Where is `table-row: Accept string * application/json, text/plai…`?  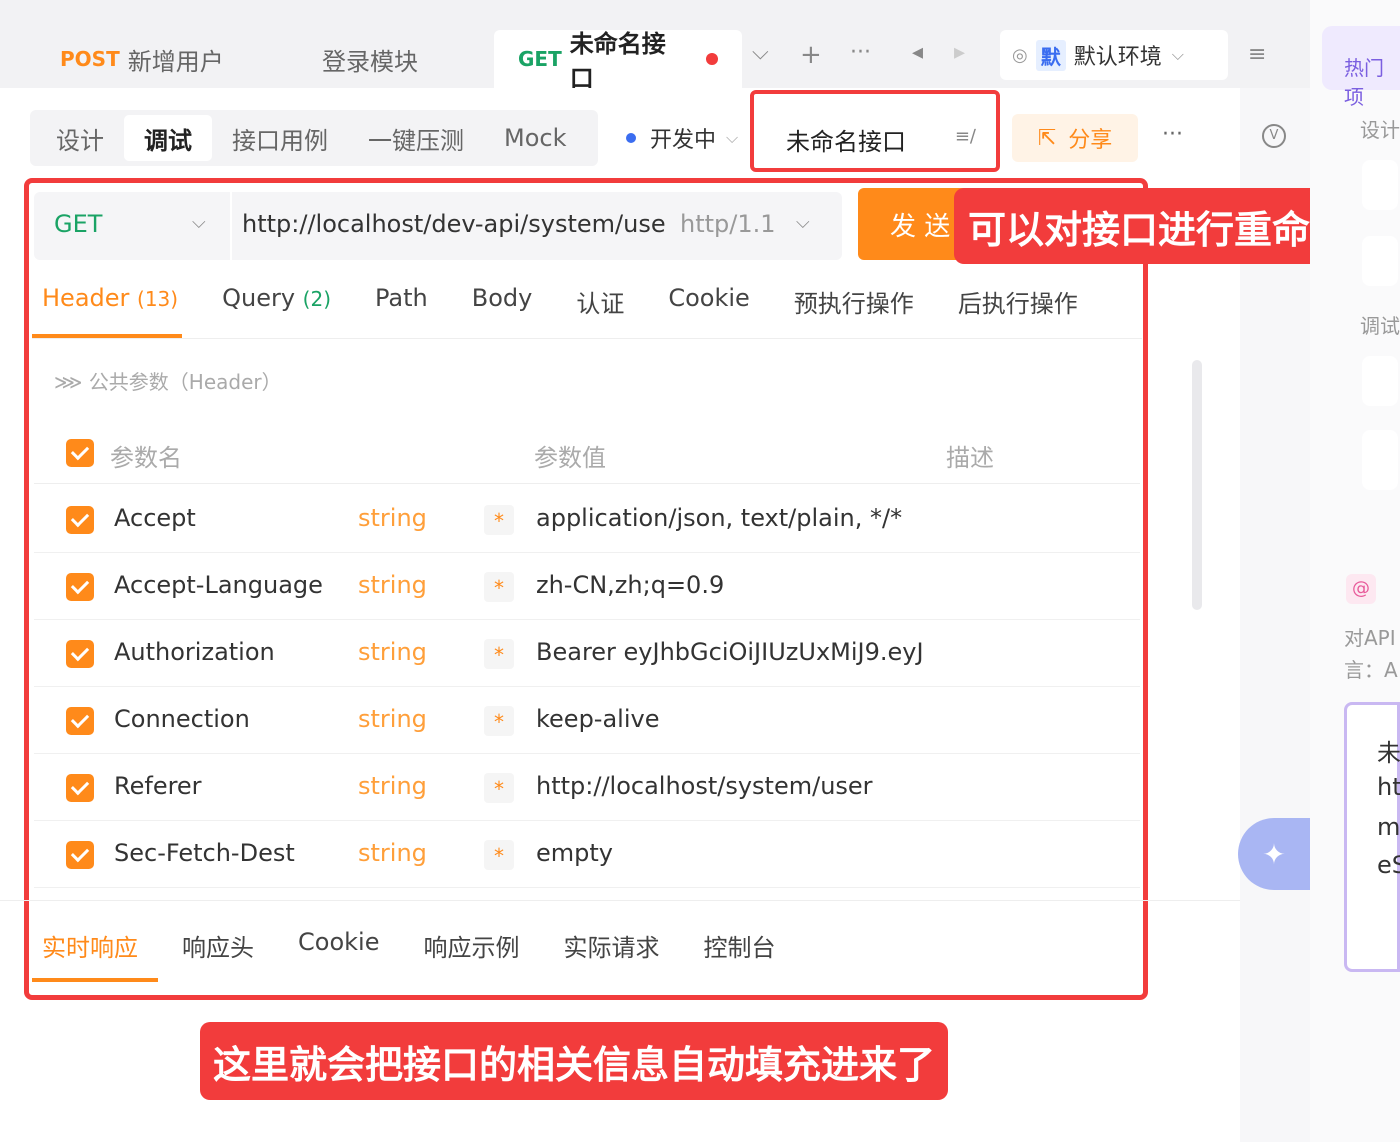 table-row: Accept string * application/json, text/plai… is located at coordinates (587, 519).